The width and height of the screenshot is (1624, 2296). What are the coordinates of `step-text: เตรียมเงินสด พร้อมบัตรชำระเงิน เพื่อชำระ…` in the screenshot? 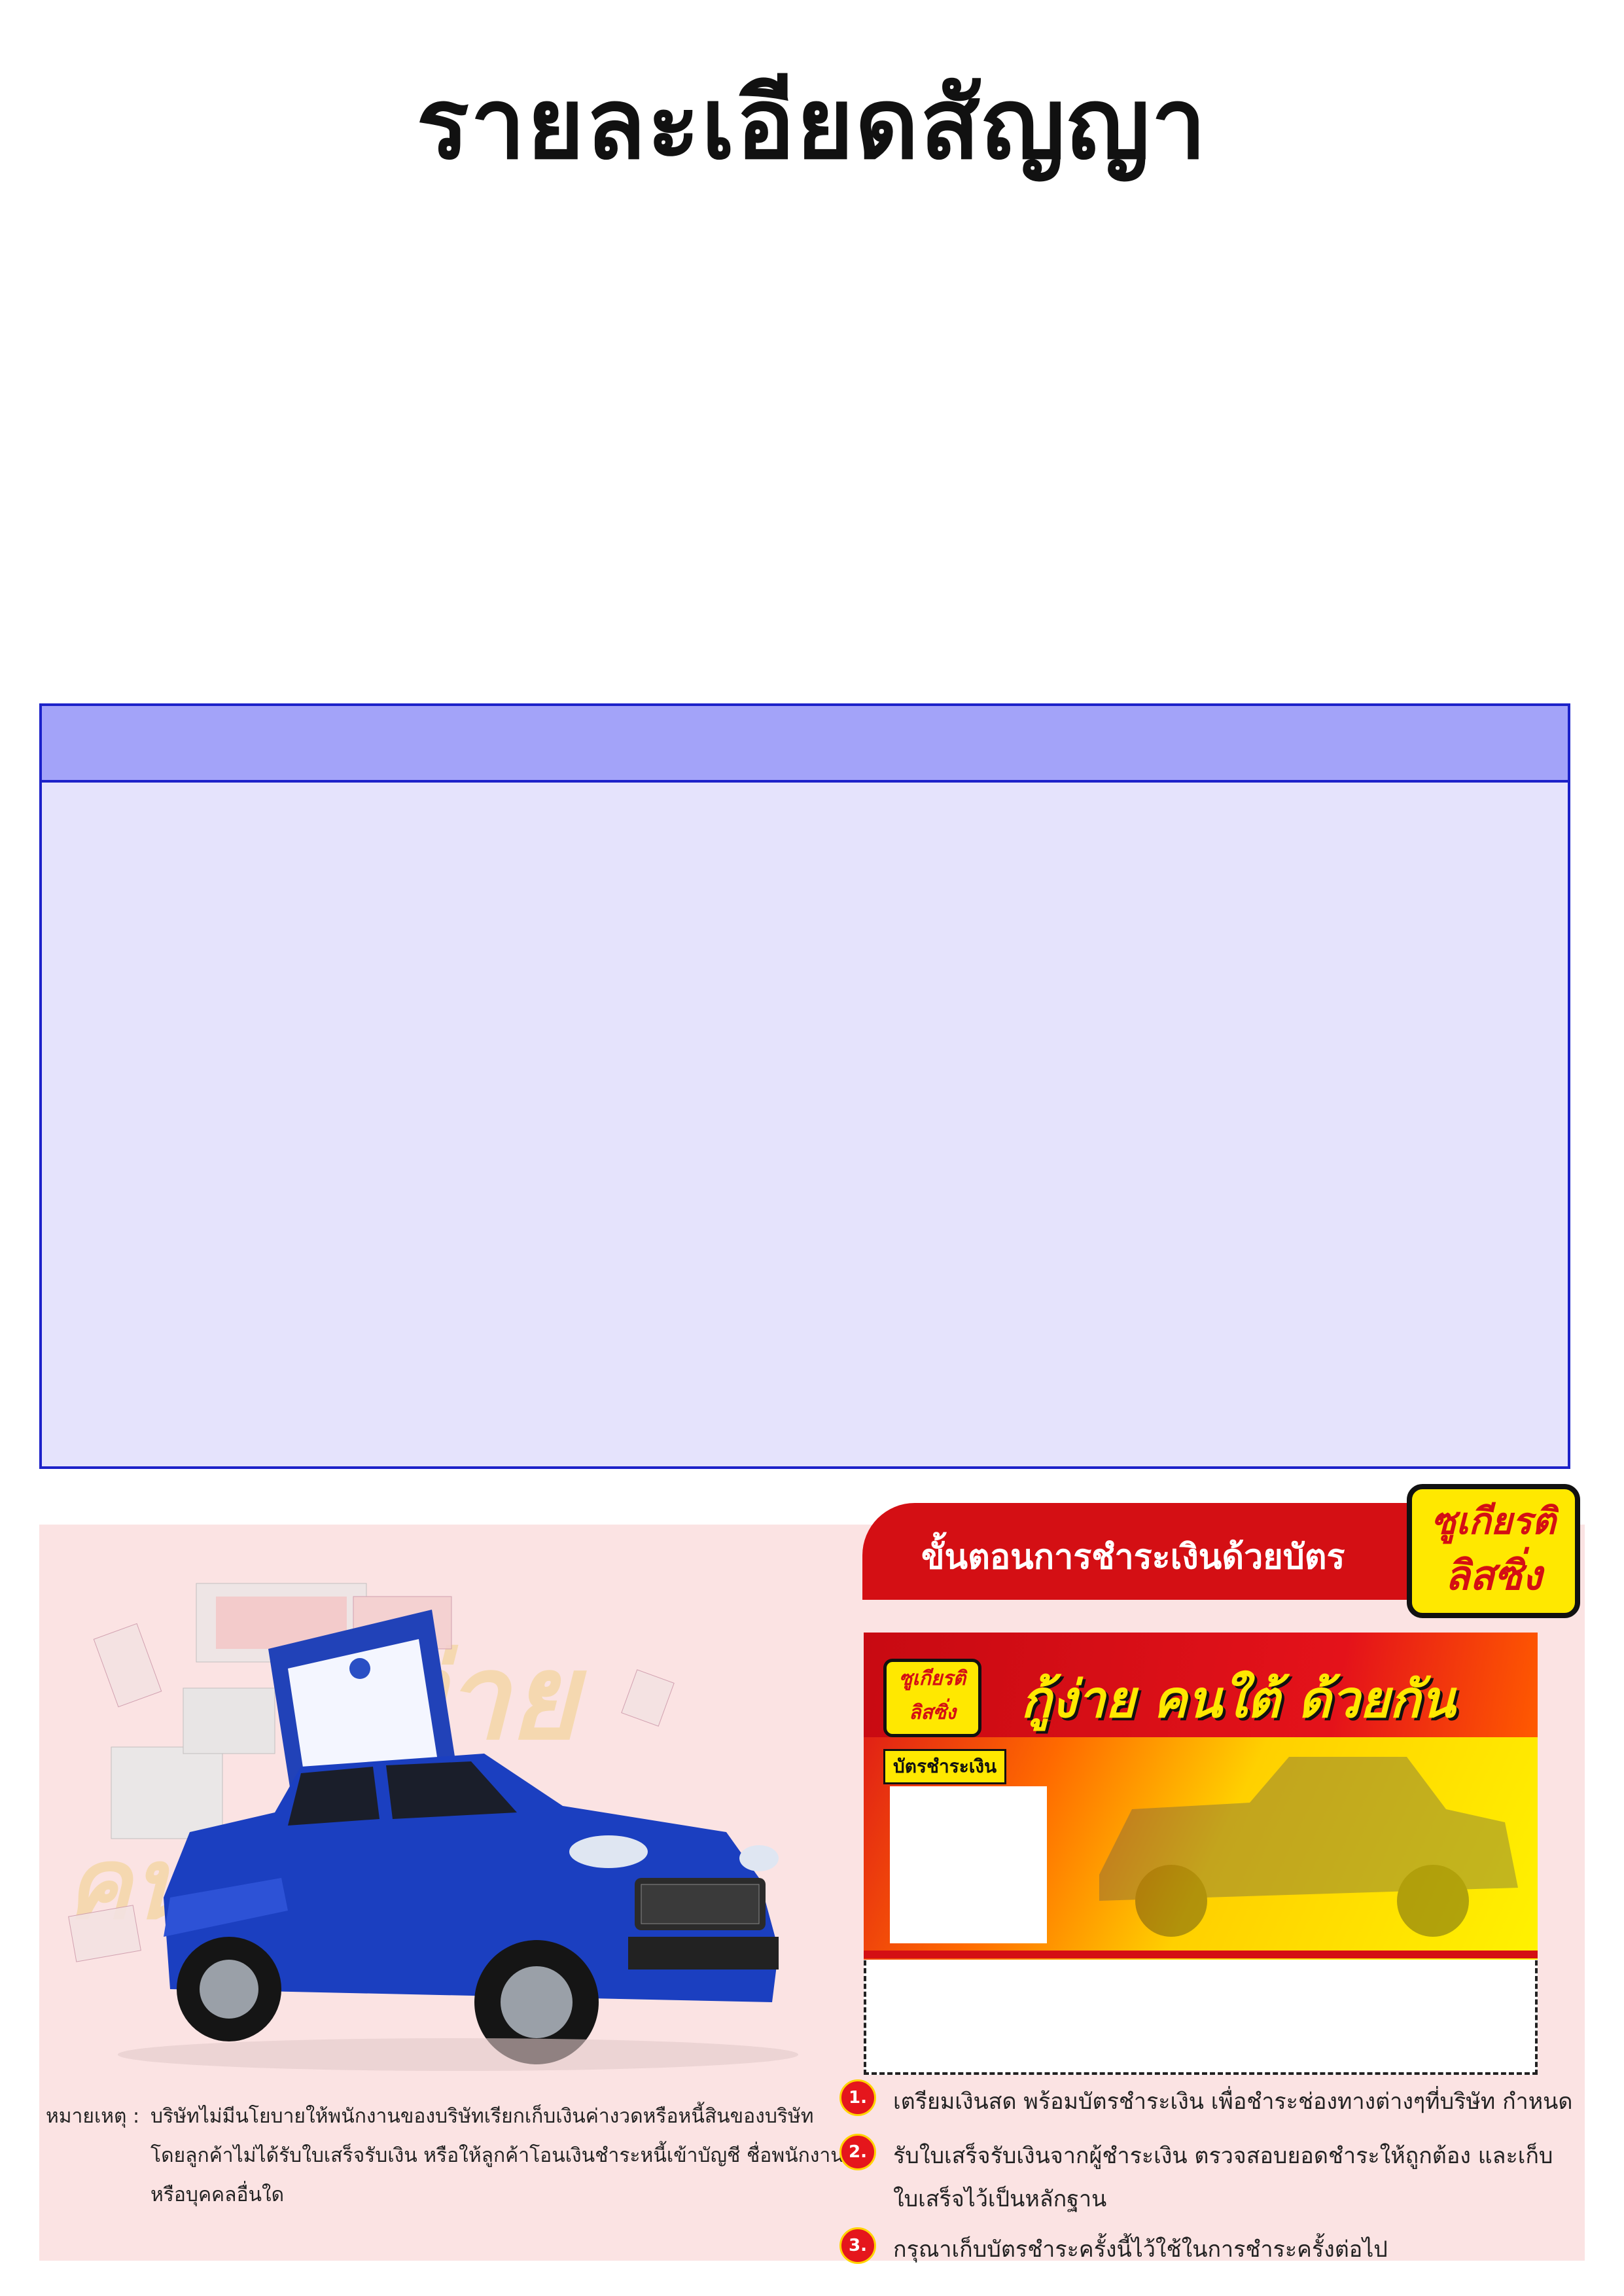 It's located at (1233, 2102).